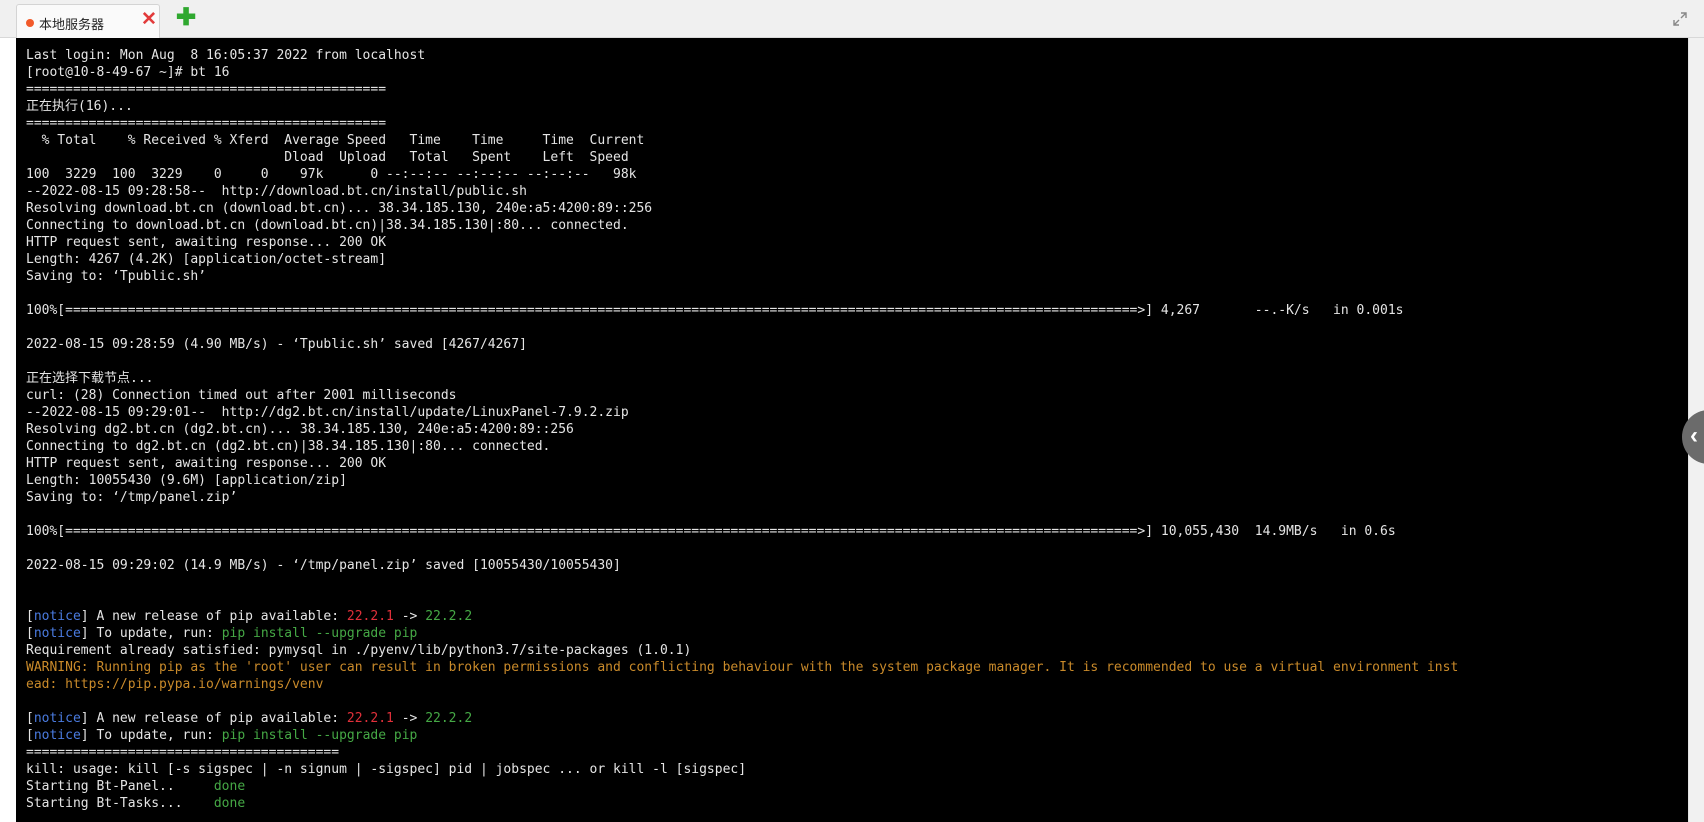 Image resolution: width=1704 pixels, height=822 pixels. Describe the element at coordinates (128, 72) in the screenshot. I see `terminal-text: [root@10-8-49-67 ~]# bt 16` at that location.